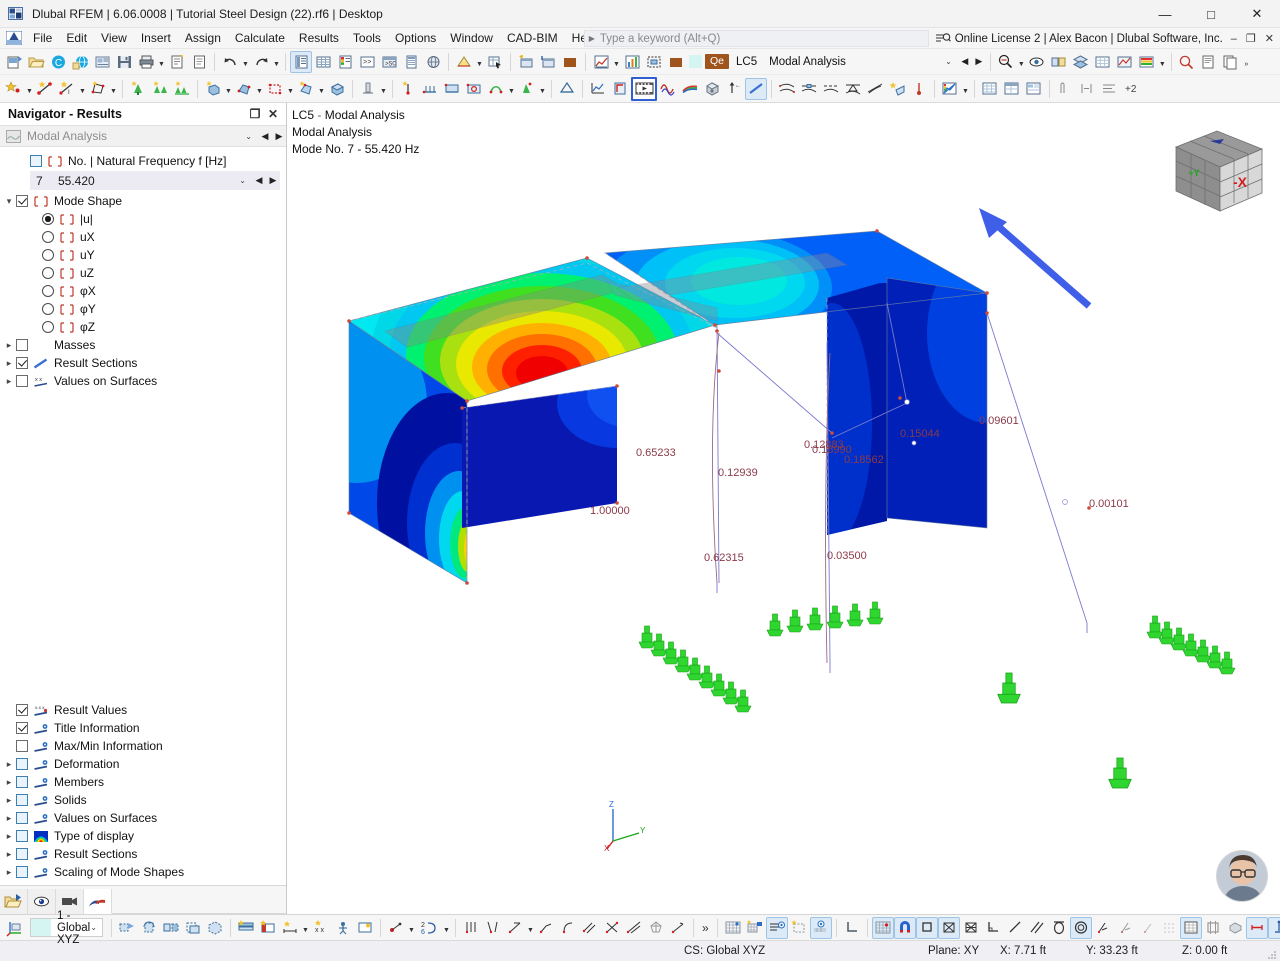 The width and height of the screenshot is (1280, 961). Describe the element at coordinates (1213, 928) in the screenshot. I see `snap-frame-icon` at that location.